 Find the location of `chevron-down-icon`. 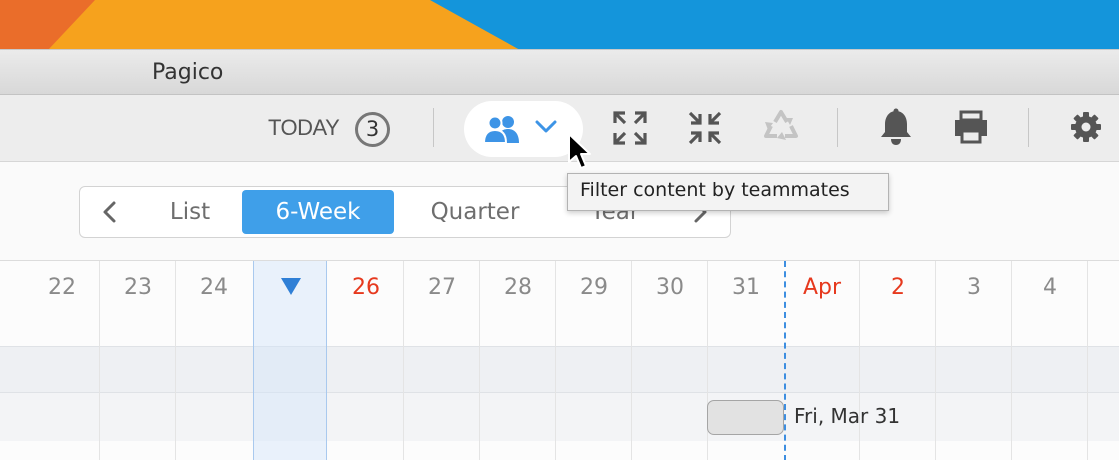

chevron-down-icon is located at coordinates (546, 126).